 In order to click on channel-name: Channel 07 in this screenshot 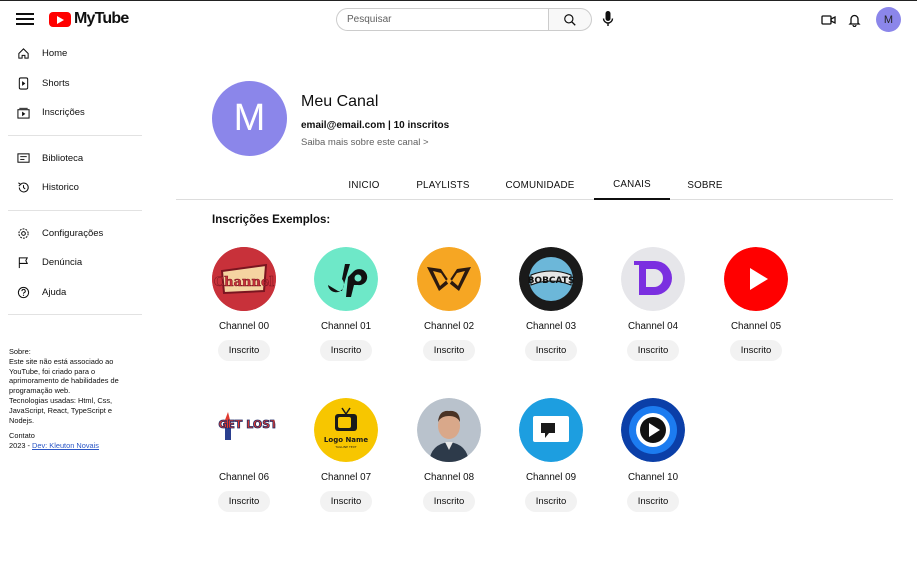, I will do `click(346, 477)`.